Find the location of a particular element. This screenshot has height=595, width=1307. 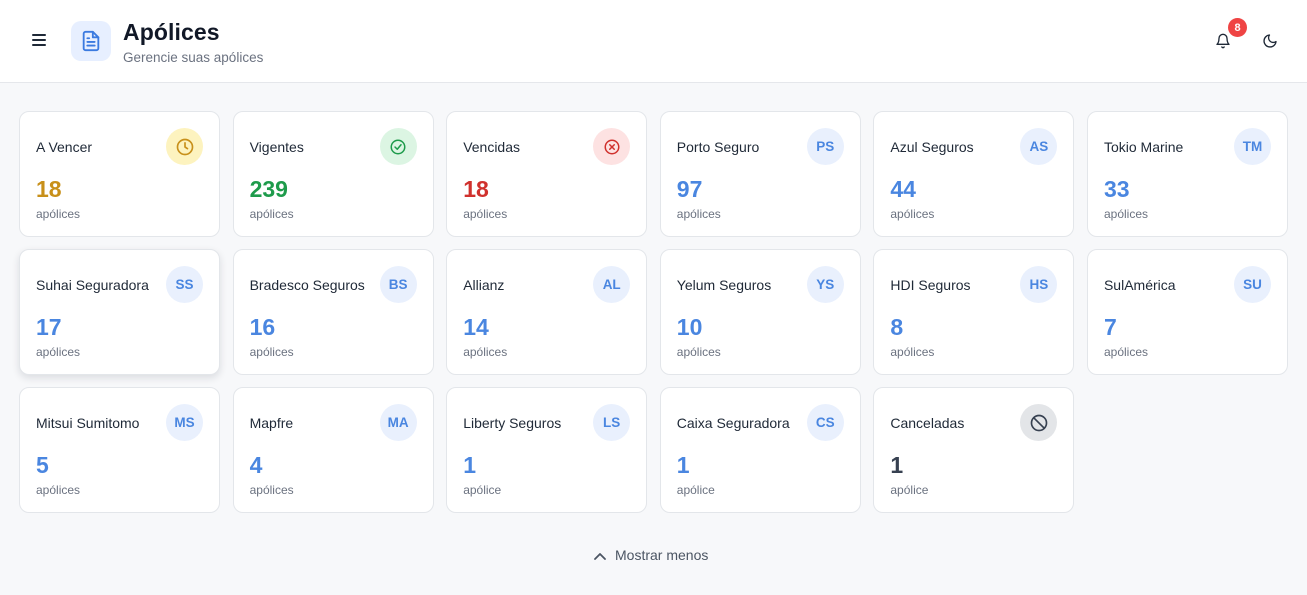

card-value: 239 is located at coordinates (268, 189).